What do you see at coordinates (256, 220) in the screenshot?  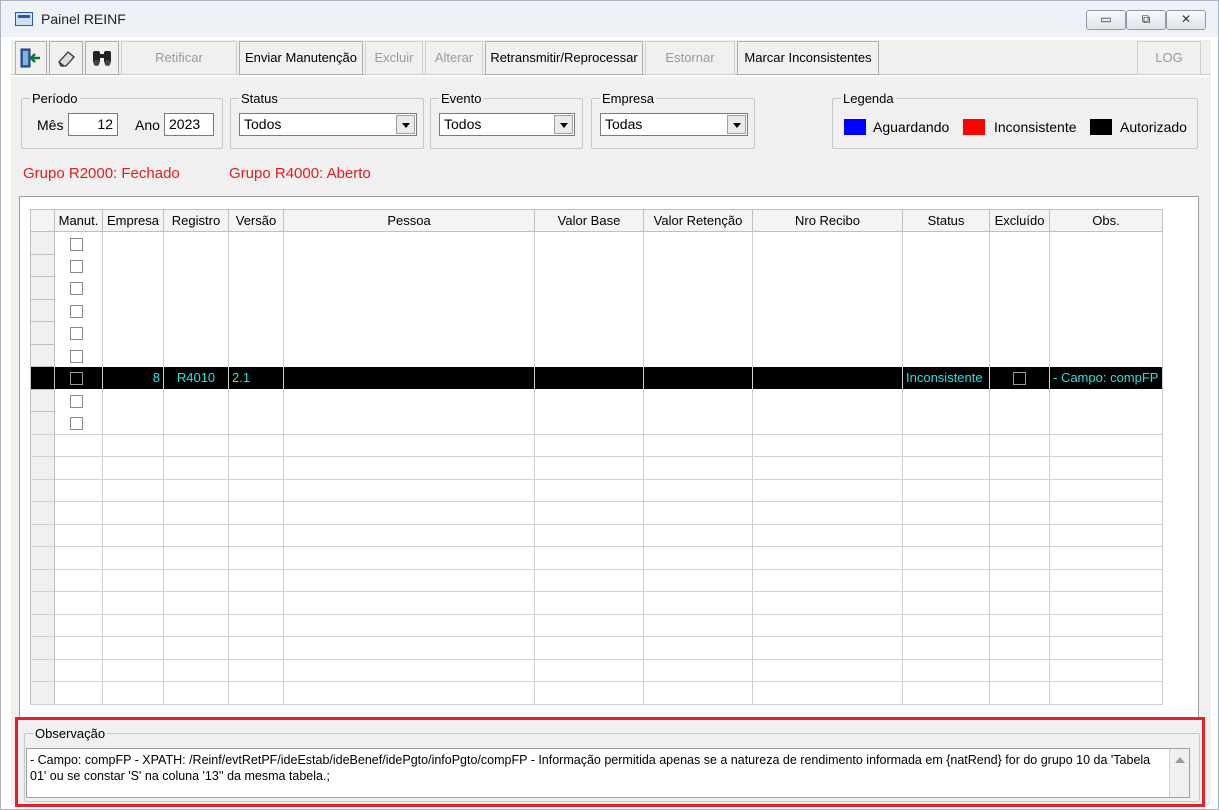 I see `col-versao: Versão` at bounding box center [256, 220].